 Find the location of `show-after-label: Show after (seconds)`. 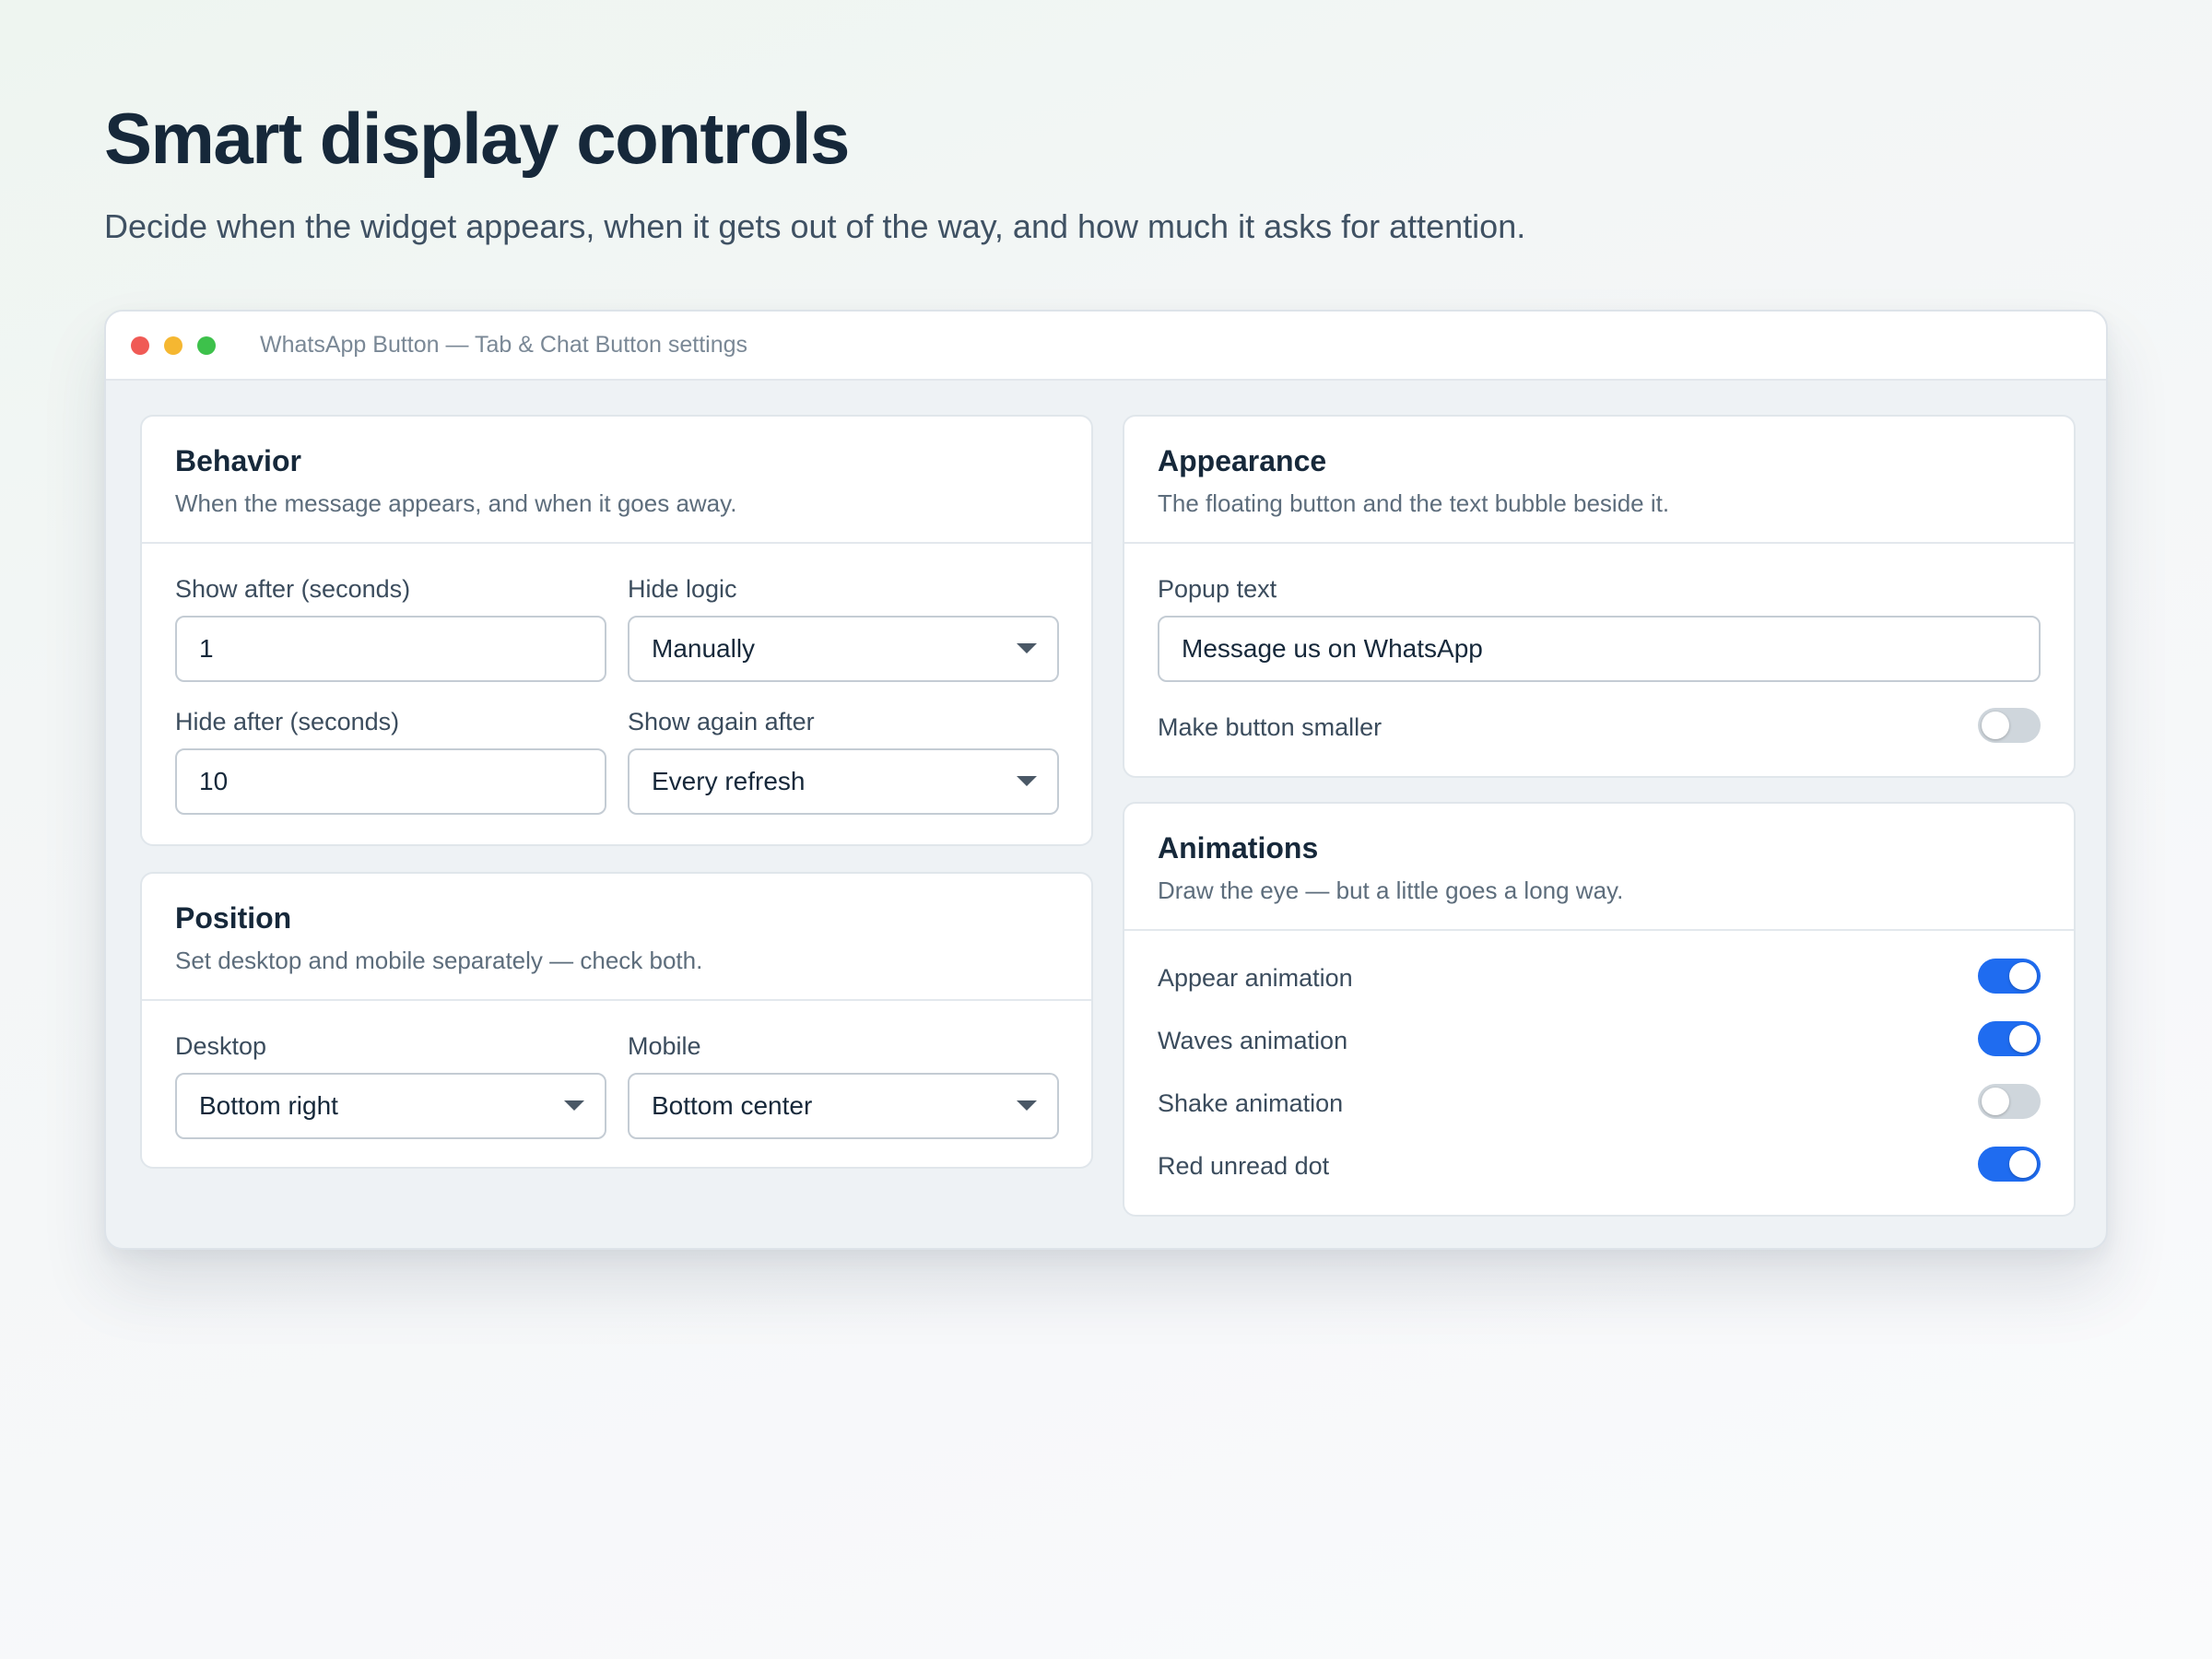

show-after-label: Show after (seconds) is located at coordinates (293, 589).